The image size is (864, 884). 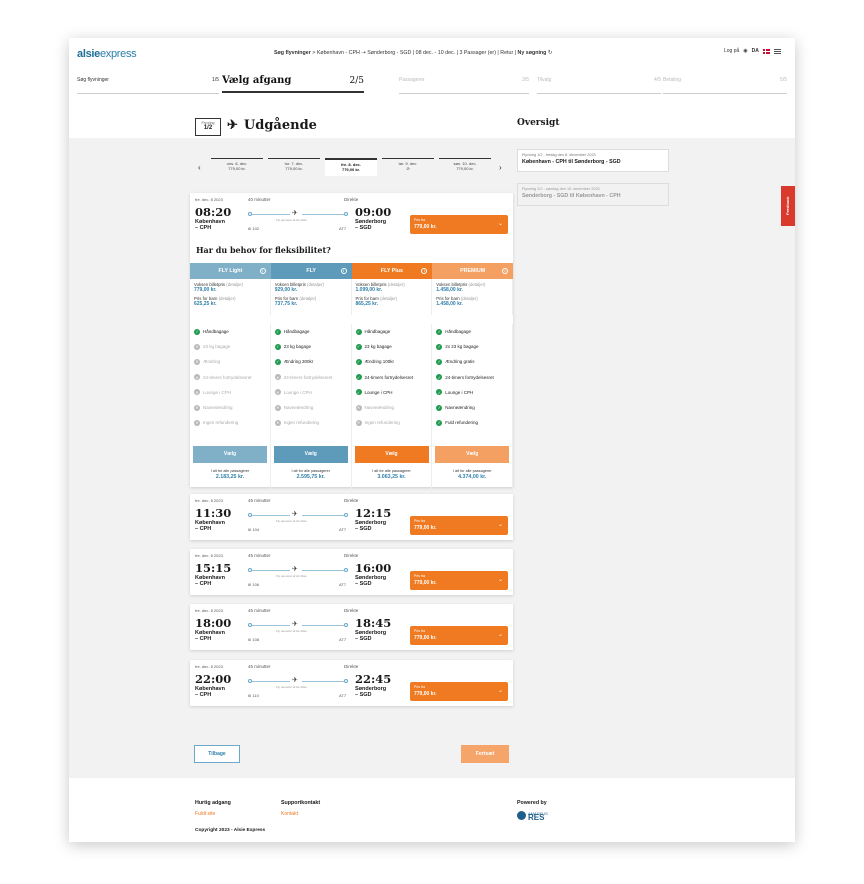 What do you see at coordinates (532, 803) in the screenshot?
I see `footer-powered-heading: Powered by` at bounding box center [532, 803].